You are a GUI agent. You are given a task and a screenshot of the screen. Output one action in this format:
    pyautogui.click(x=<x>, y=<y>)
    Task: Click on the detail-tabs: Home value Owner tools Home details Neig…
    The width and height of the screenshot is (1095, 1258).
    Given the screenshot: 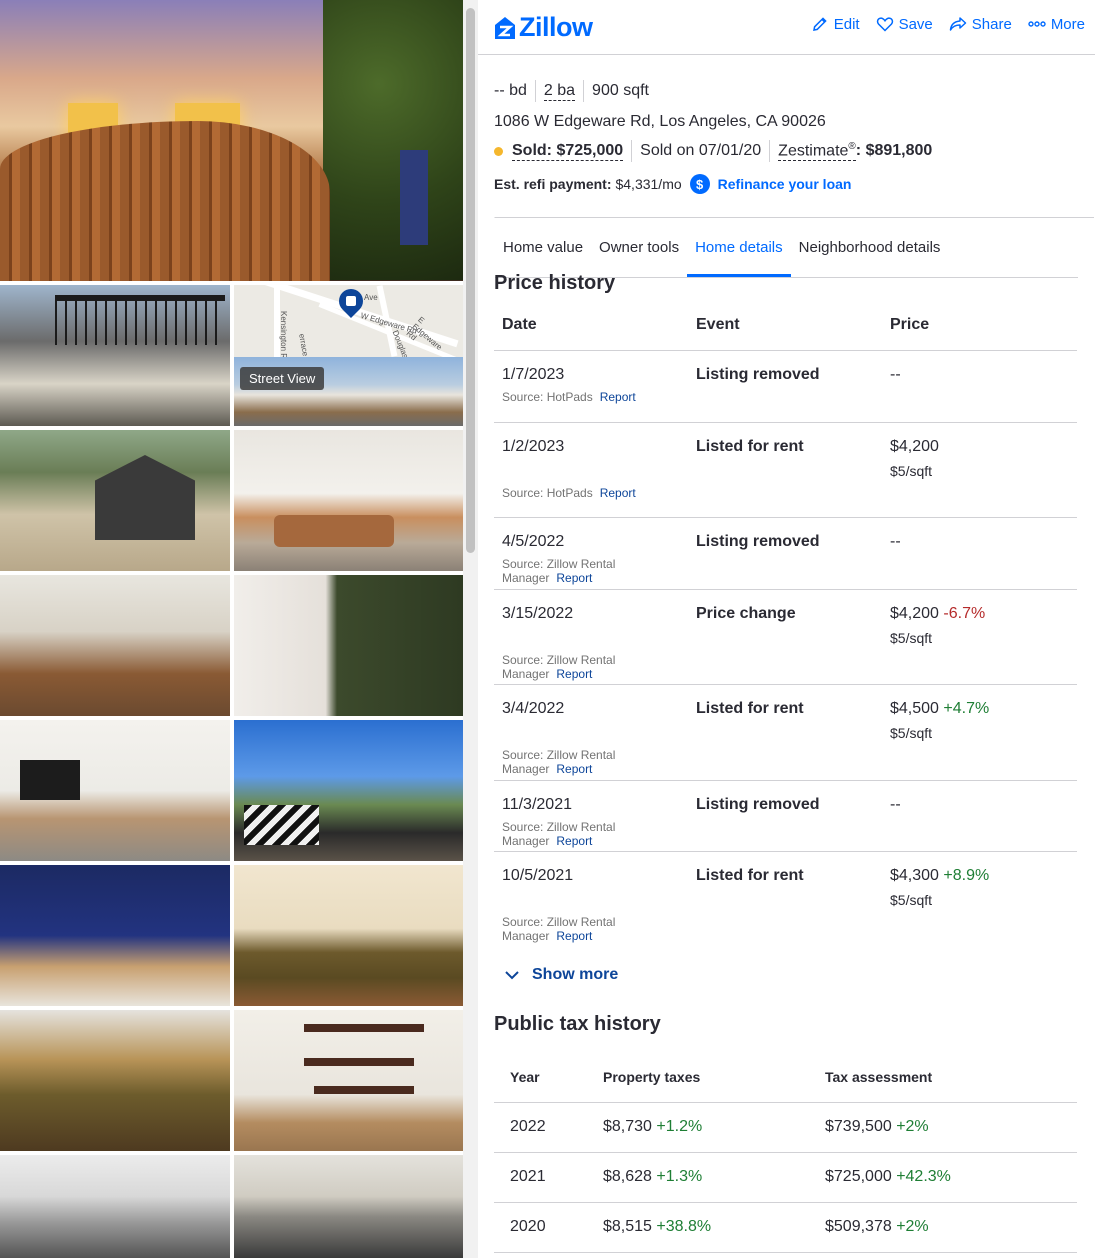 What is the action you would take?
    pyautogui.click(x=794, y=247)
    